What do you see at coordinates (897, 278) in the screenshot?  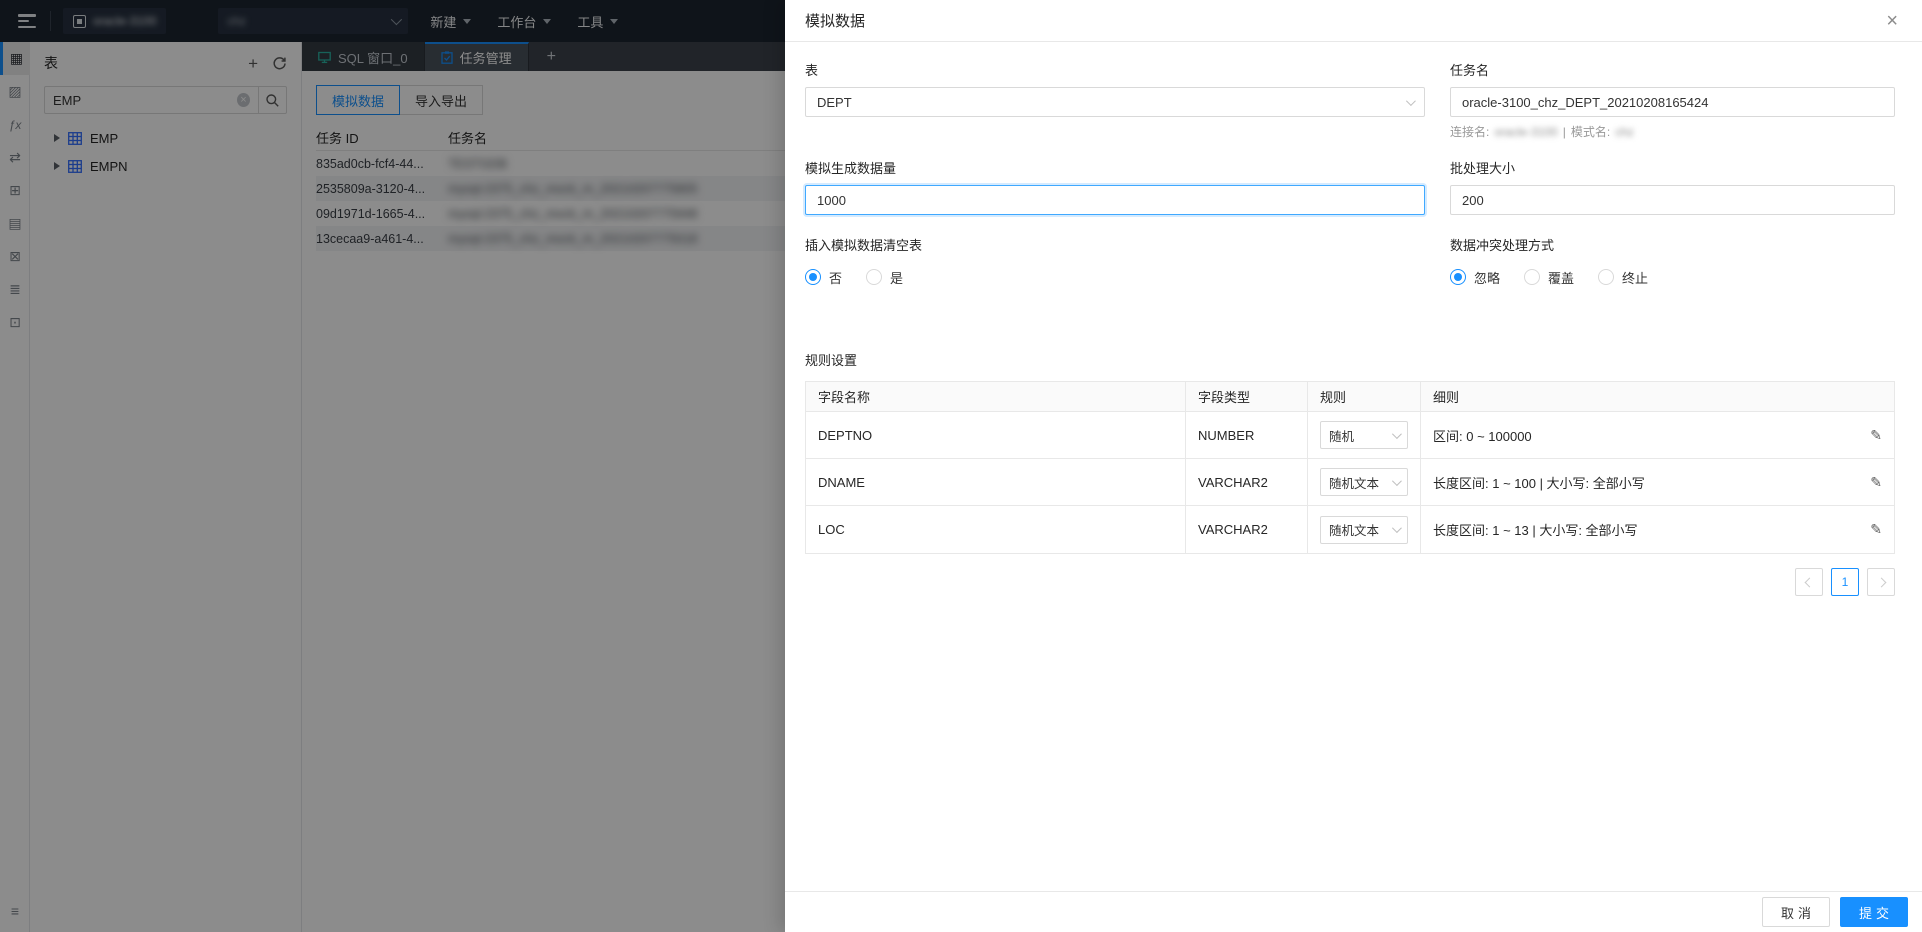 I see `radio-label: 是` at bounding box center [897, 278].